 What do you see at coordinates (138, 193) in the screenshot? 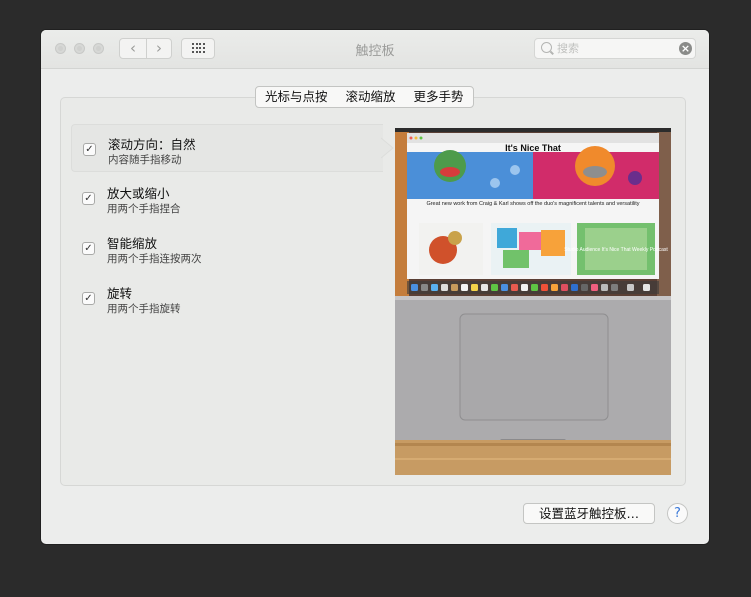
I see `option-title: 放大或缩小` at bounding box center [138, 193].